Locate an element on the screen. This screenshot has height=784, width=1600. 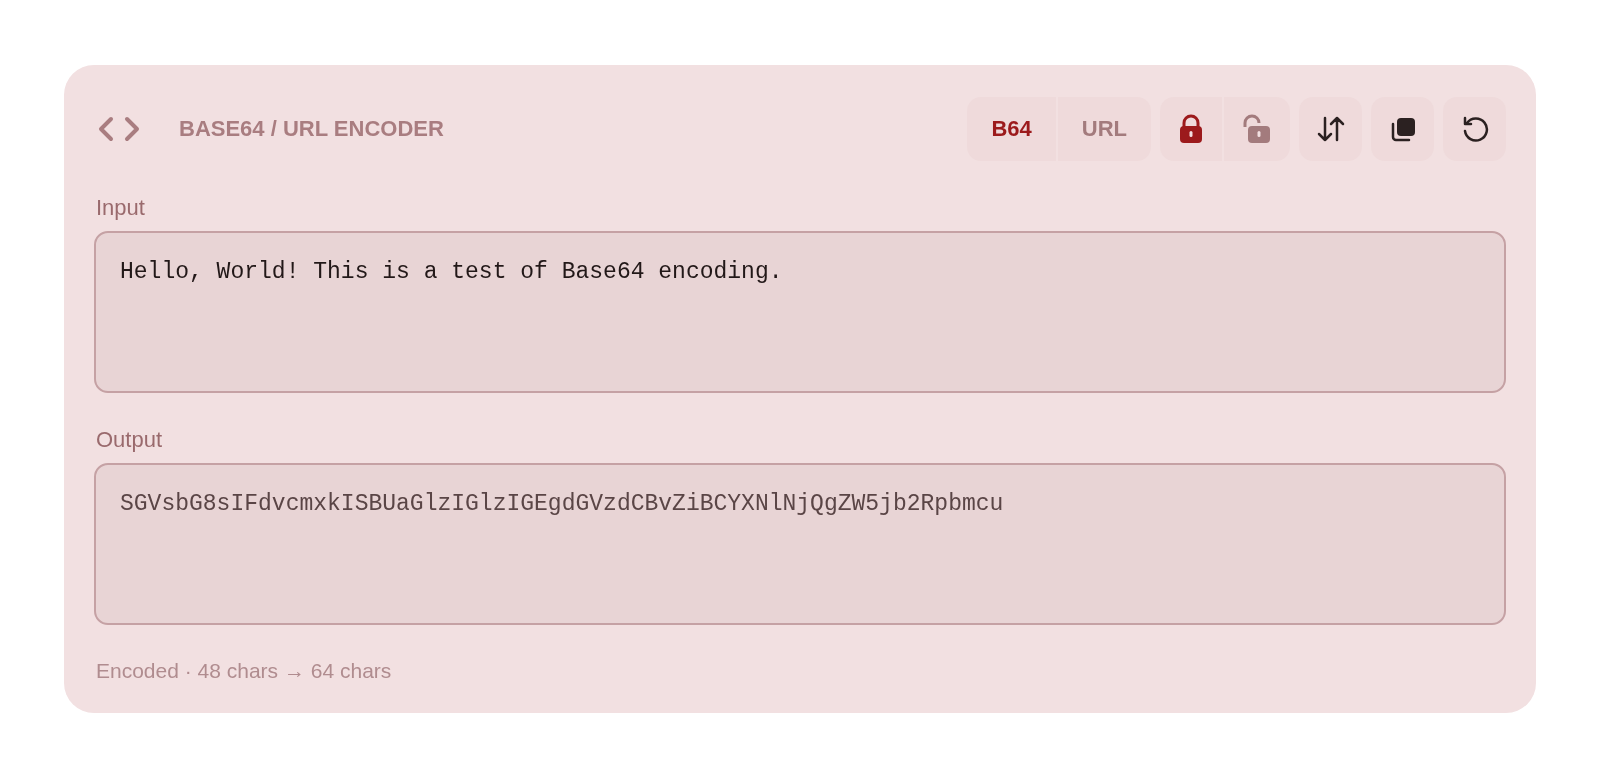
field-label: Input is located at coordinates (121, 208).